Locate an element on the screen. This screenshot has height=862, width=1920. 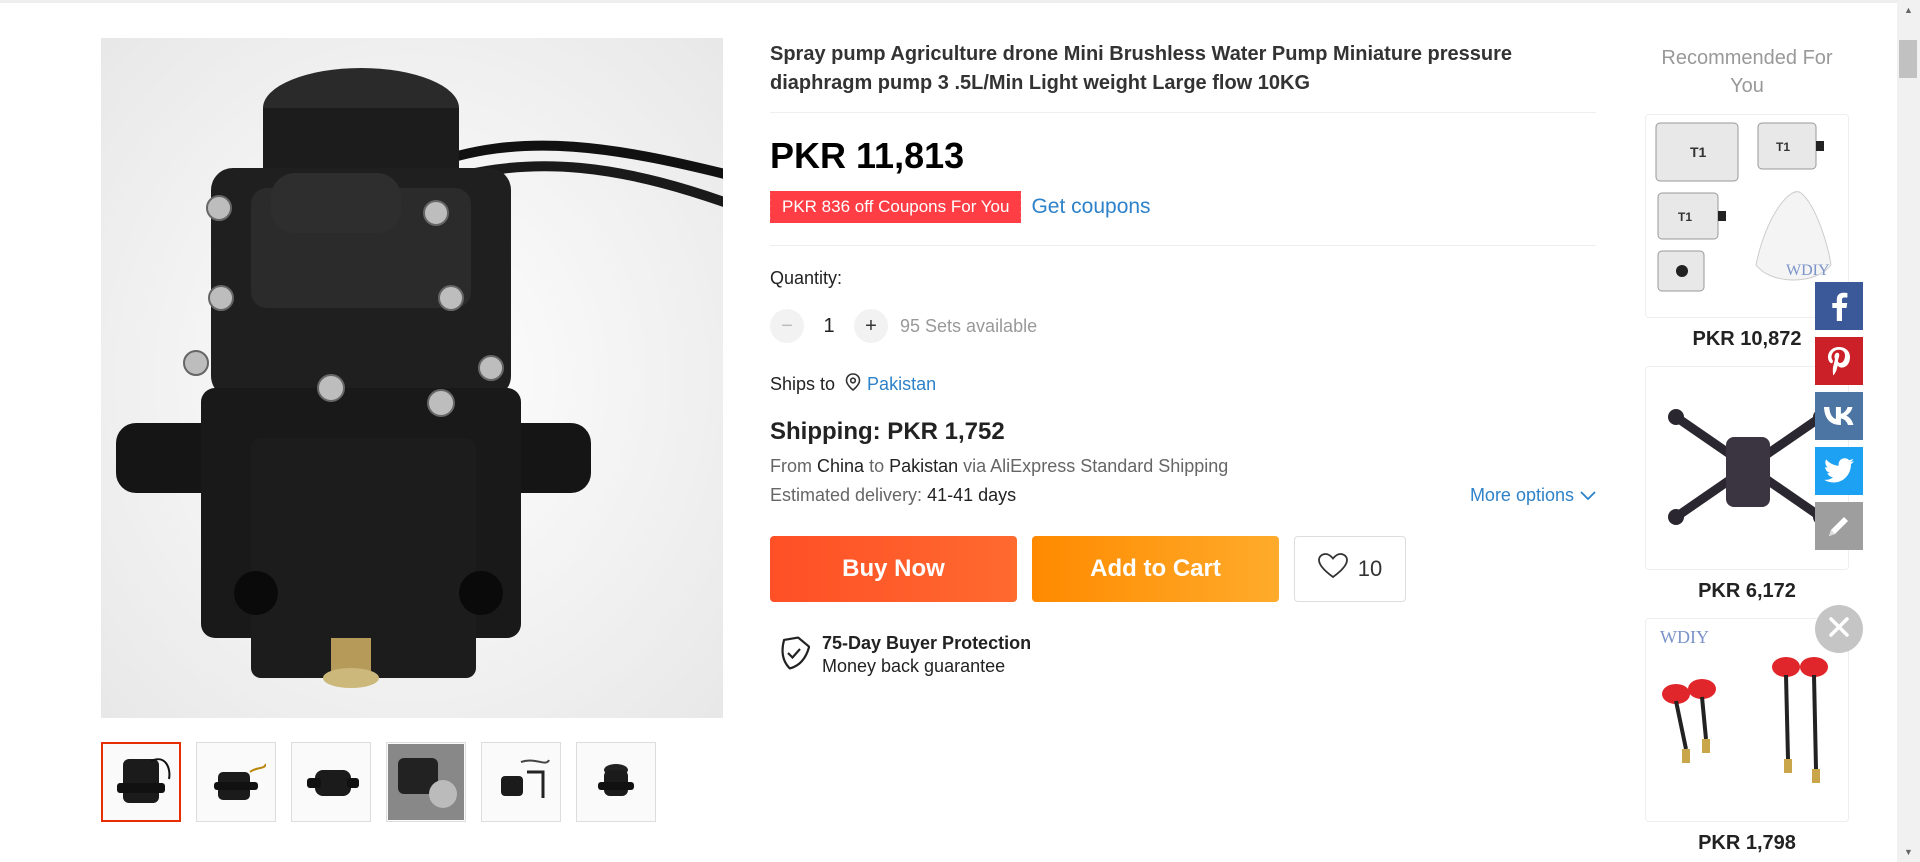
stock-available: 95 Sets available is located at coordinates (969, 325).